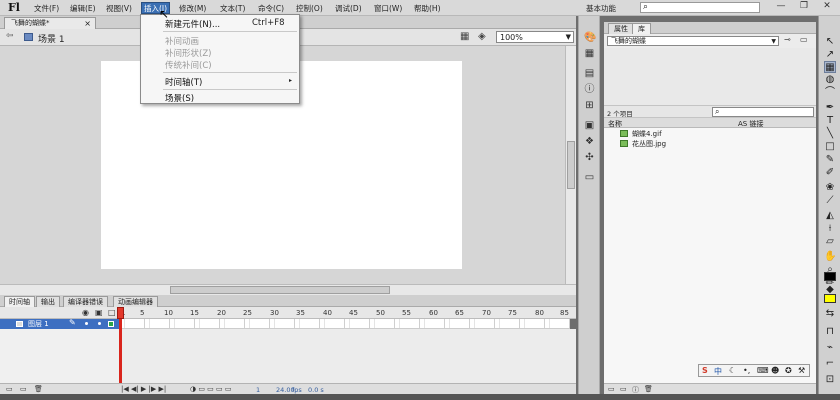 This screenshot has height=400, width=840. What do you see at coordinates (50, 23) in the screenshot?
I see `document-tab: 飞舞的蝴蝶* ×` at bounding box center [50, 23].